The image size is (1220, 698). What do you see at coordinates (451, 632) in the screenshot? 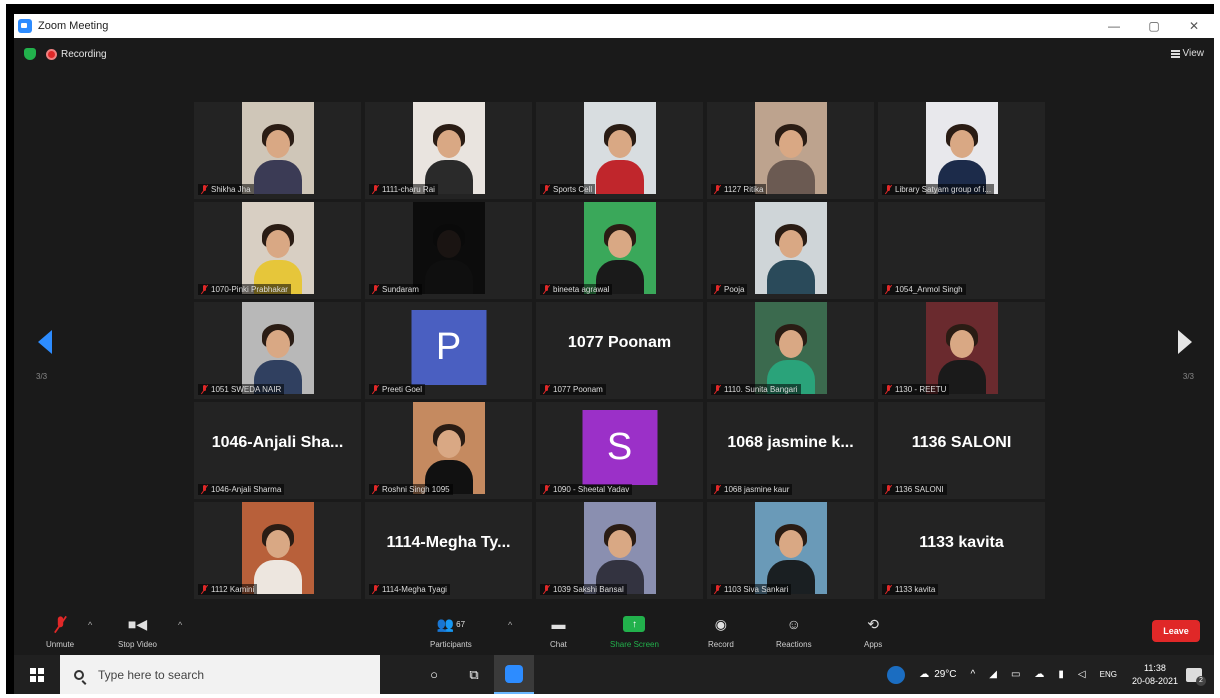
I see `participants-button: 👥 67 Participants` at bounding box center [451, 632].